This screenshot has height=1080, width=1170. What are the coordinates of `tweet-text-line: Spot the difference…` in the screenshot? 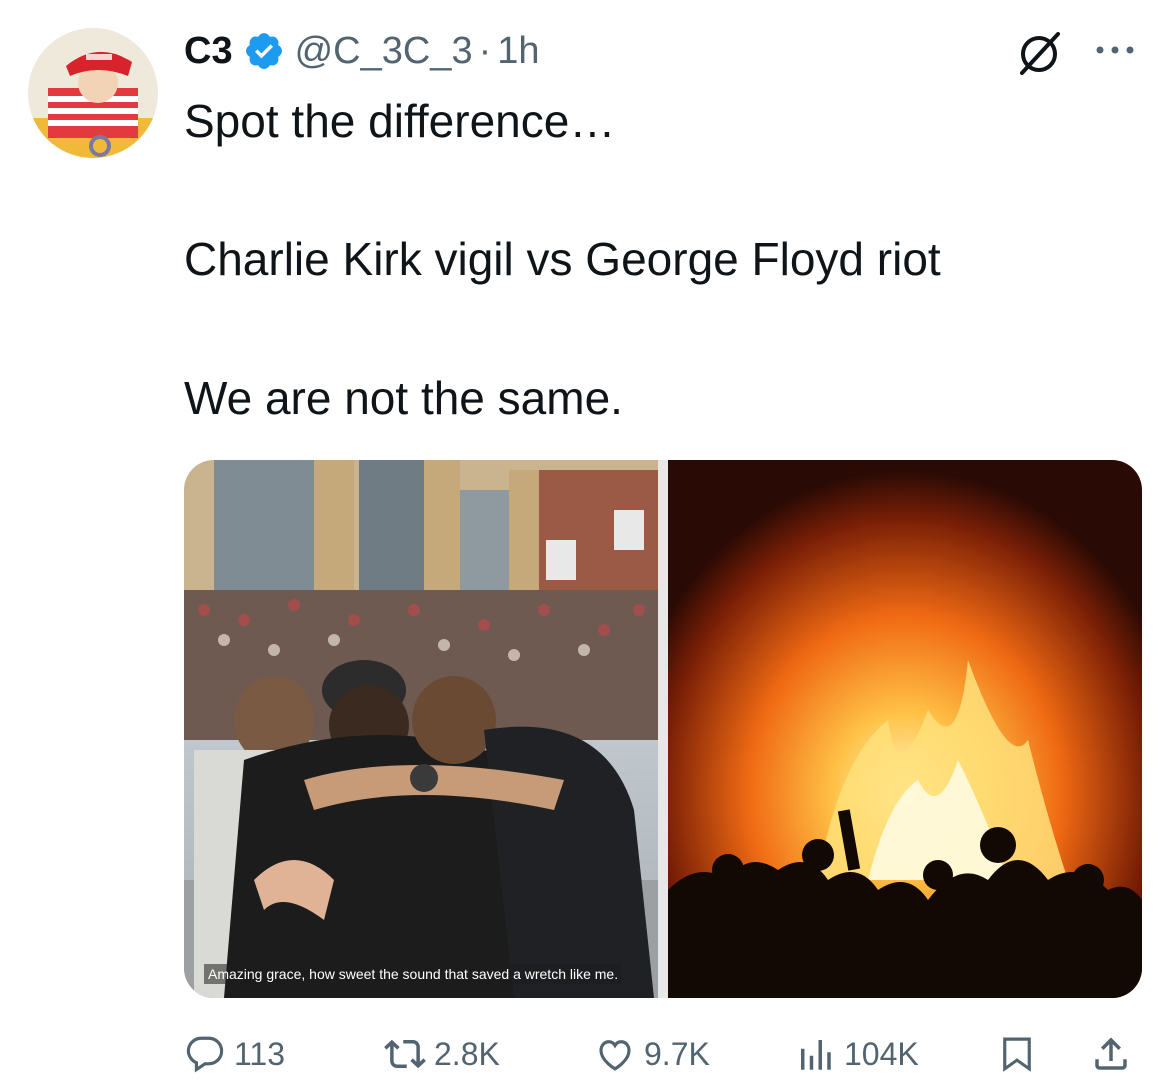 It's located at (400, 121).